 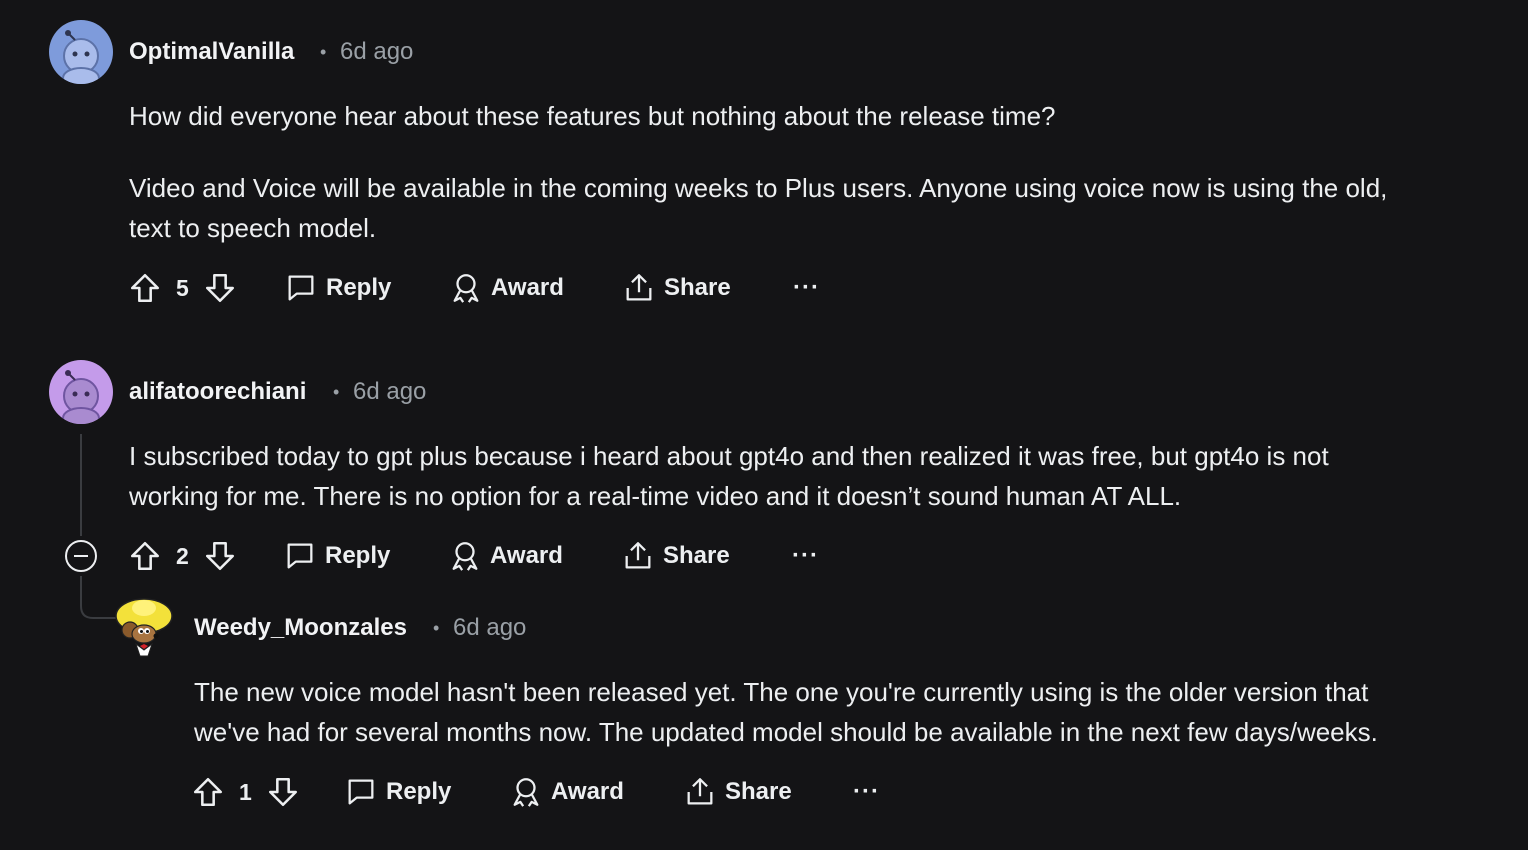 I want to click on vote-controls: 5, so click(x=182, y=288).